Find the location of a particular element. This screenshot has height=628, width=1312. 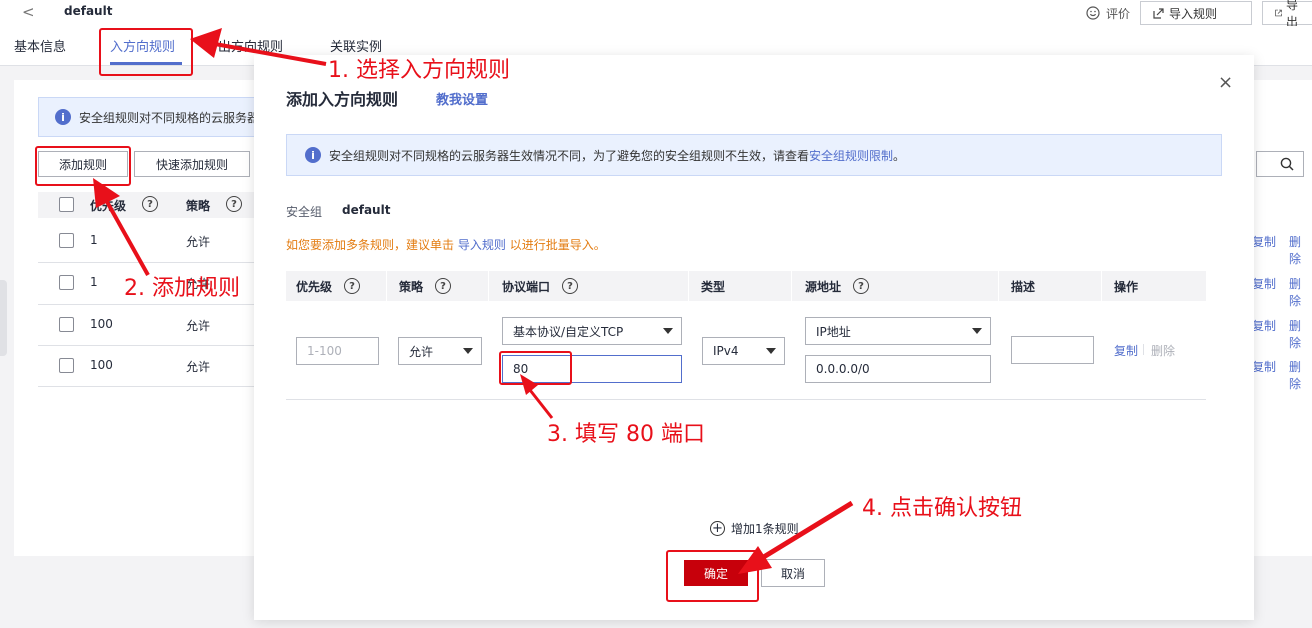

arrow-step3 is located at coordinates (541, 404).